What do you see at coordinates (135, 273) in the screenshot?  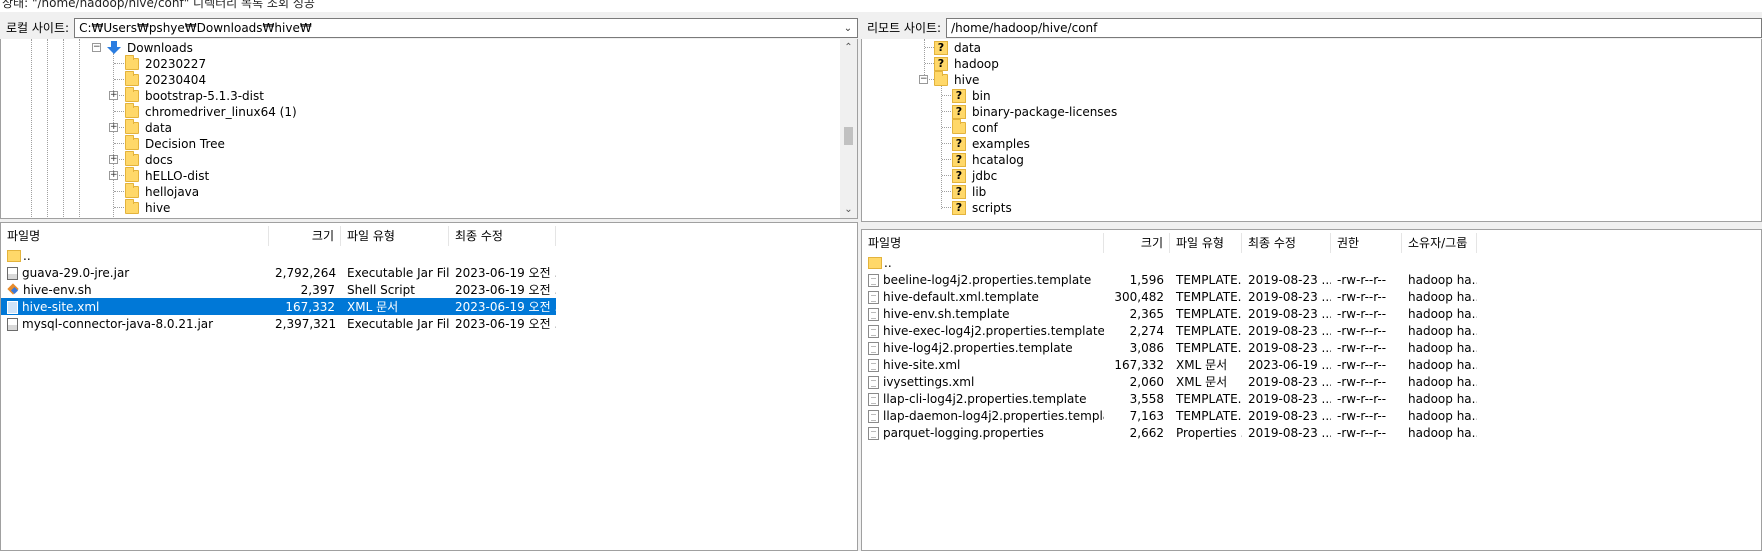 I see `file-name-cell: guava-29.0-jre.jar` at bounding box center [135, 273].